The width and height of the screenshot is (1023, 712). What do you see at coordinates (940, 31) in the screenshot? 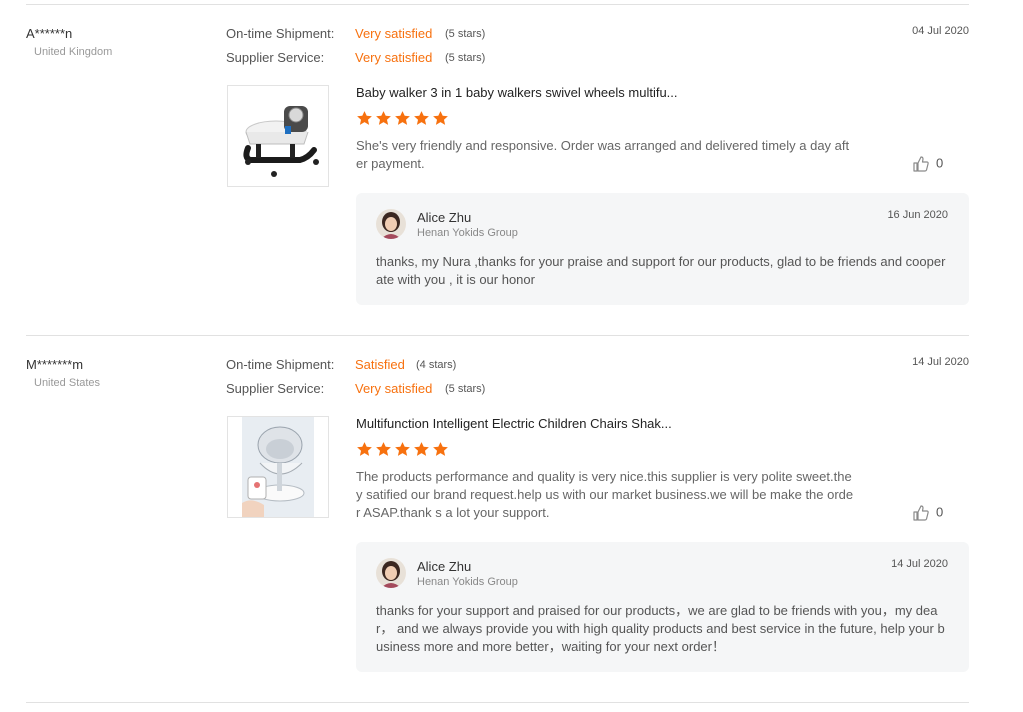
I see `review-date: 04 Jul 2020` at bounding box center [940, 31].